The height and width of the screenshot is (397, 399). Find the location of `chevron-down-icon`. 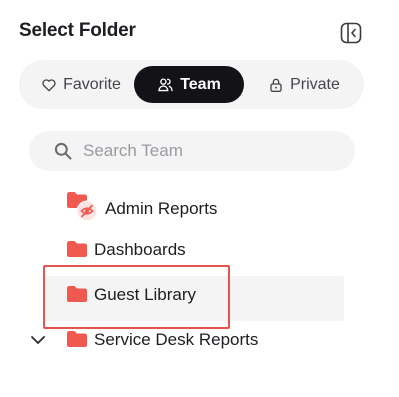

chevron-down-icon is located at coordinates (38, 340).